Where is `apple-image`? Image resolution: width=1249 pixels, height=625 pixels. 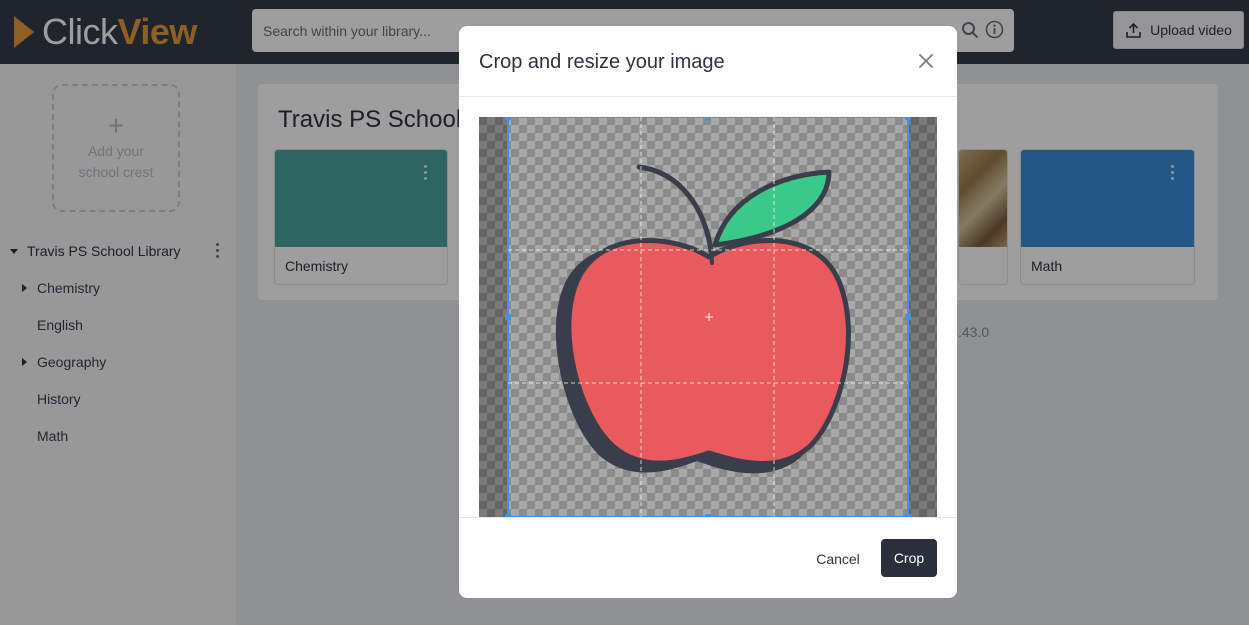
apple-image is located at coordinates (703, 319).